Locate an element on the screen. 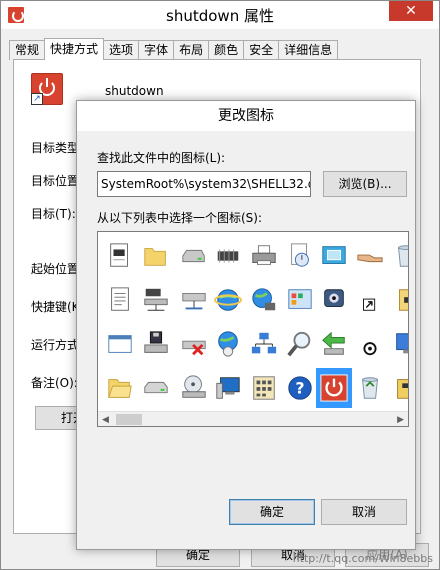  start-in-label: 起始位置 is located at coordinates (55, 269).